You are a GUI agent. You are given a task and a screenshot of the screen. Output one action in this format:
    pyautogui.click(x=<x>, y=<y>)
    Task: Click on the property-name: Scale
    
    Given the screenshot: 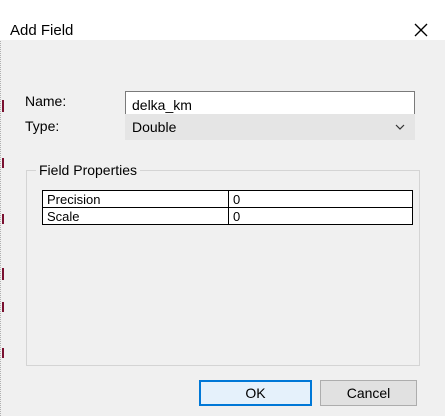 What is the action you would take?
    pyautogui.click(x=135, y=216)
    